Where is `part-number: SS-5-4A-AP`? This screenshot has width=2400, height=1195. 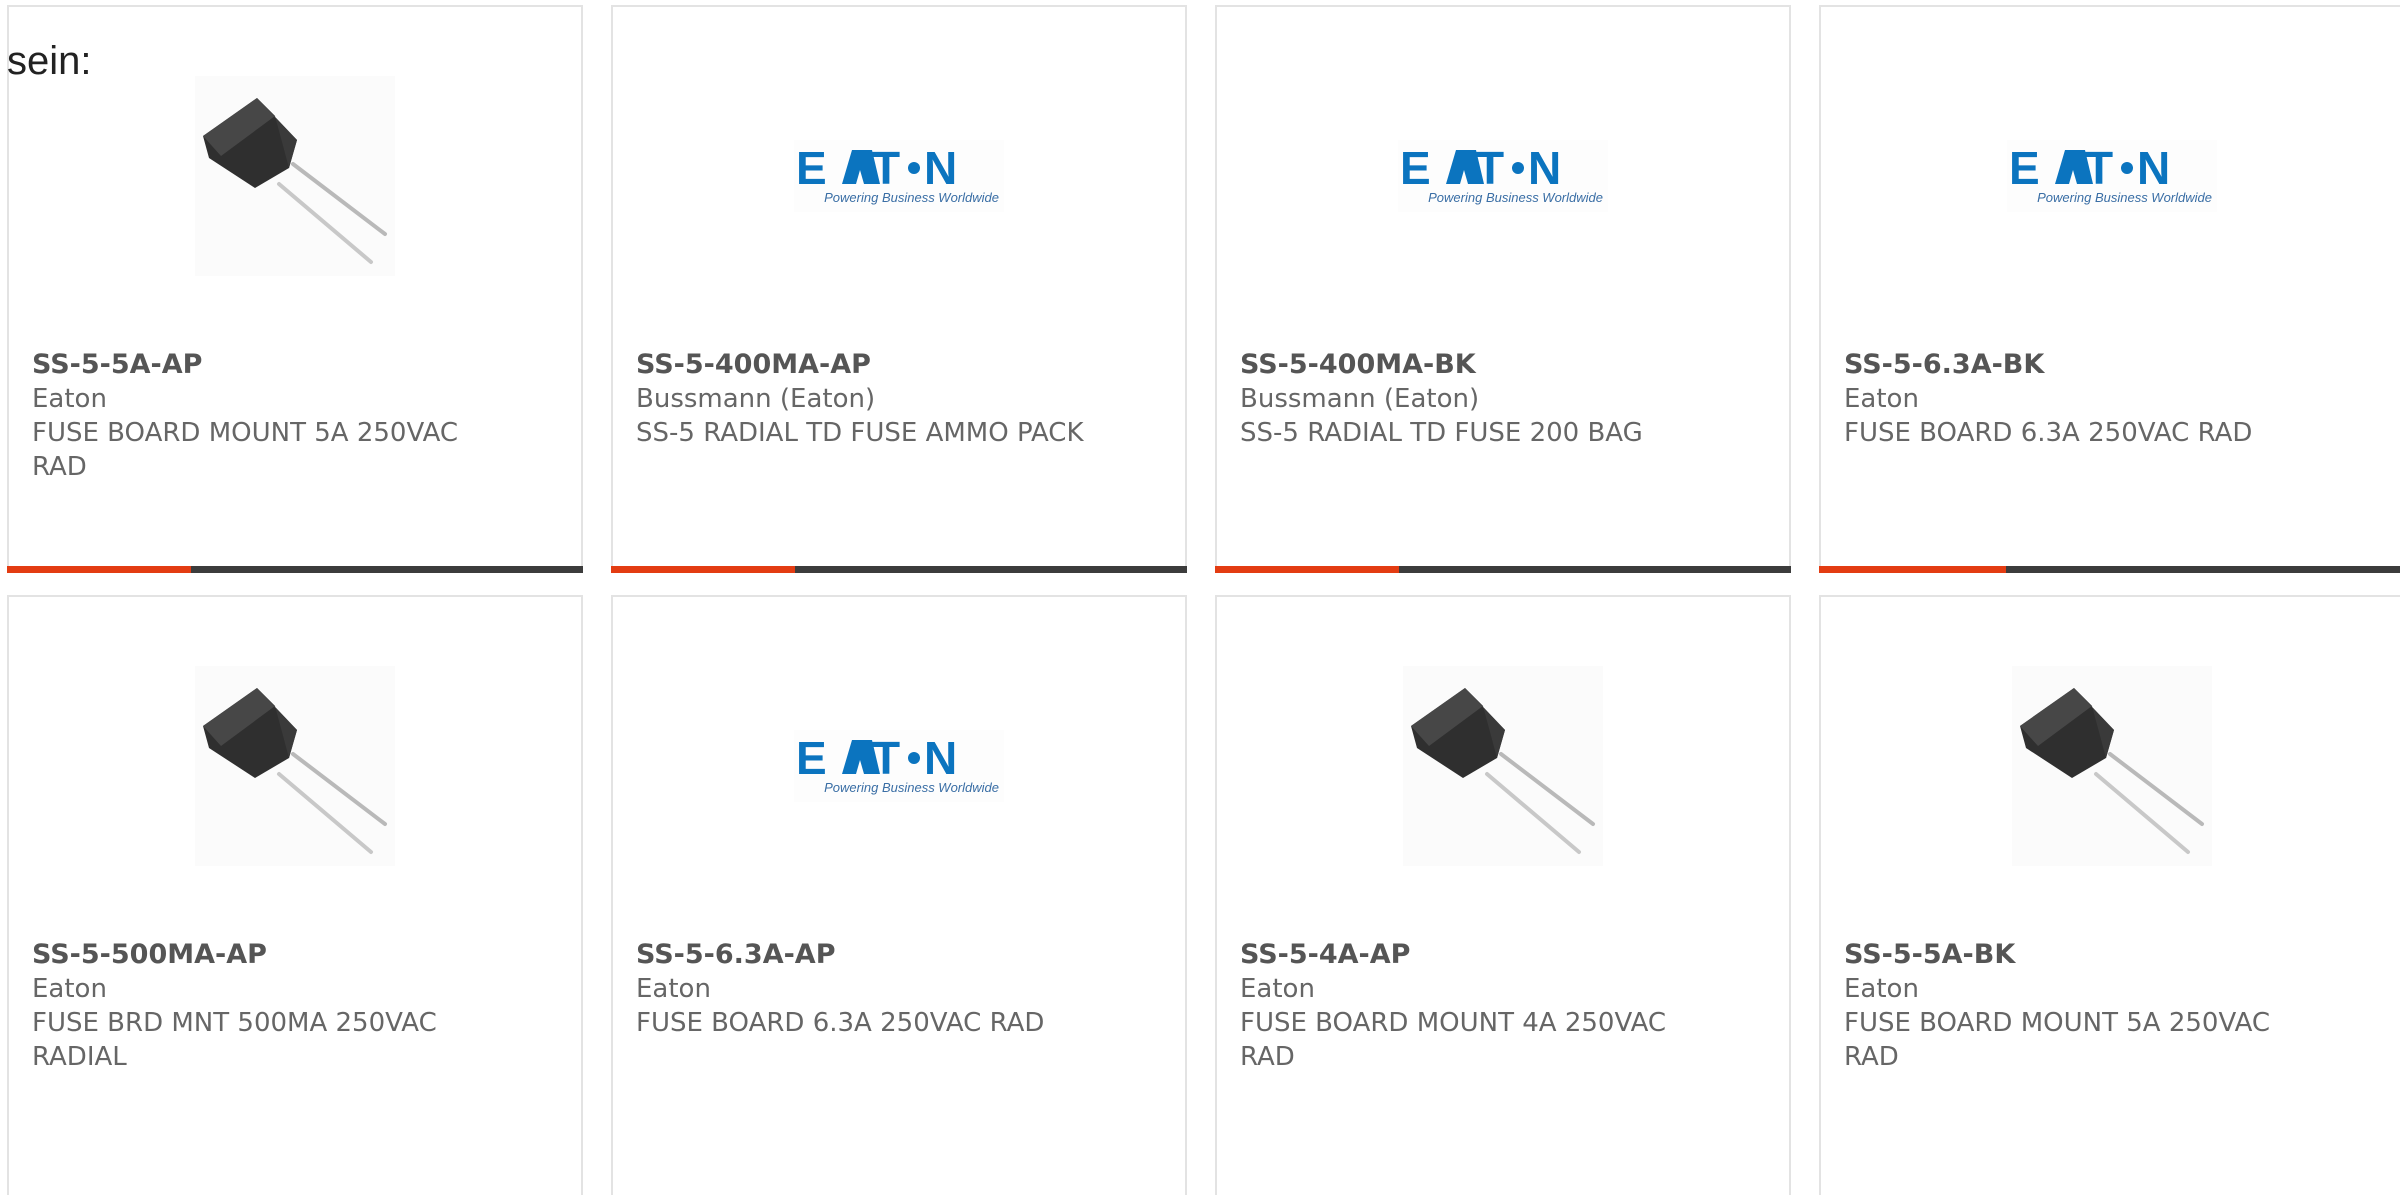
part-number: SS-5-4A-AP is located at coordinates (1325, 954).